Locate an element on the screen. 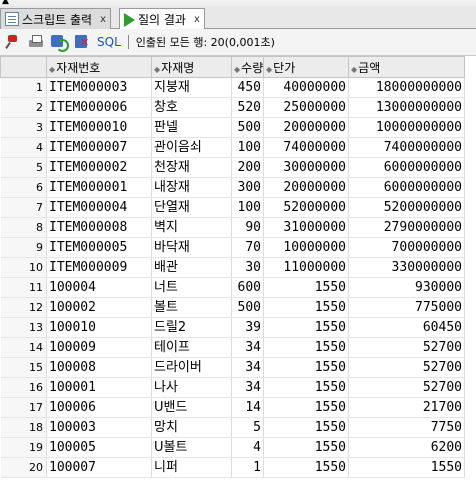 This screenshot has height=489, width=476. row-number-cell: 5 is located at coordinates (23, 167).